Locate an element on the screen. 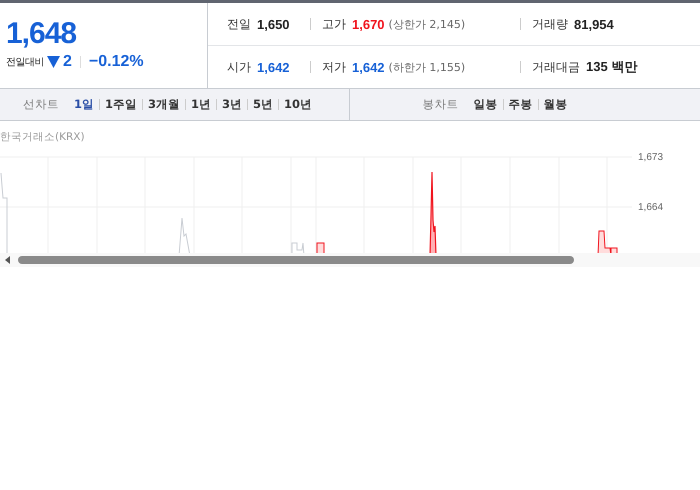 Image resolution: width=700 pixels, height=490 pixels. change-rate: −0.12% is located at coordinates (116, 62).